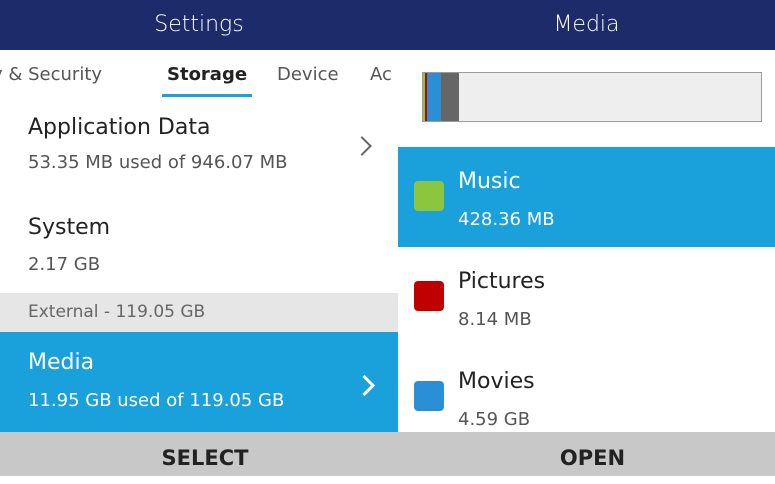  I want to click on media-item-pictures: Pictures 8.14 MB, so click(586, 297).